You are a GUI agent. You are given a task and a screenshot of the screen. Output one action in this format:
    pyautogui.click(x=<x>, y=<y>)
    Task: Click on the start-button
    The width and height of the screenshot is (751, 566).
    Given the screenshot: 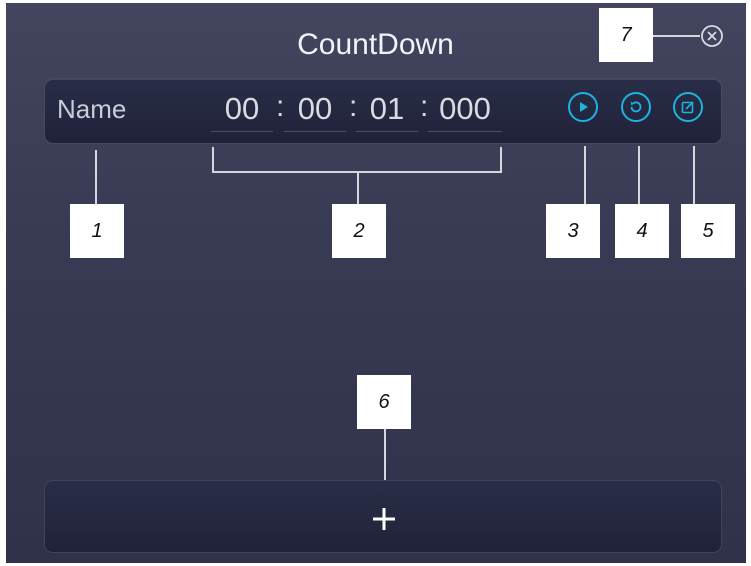 What is the action you would take?
    pyautogui.click(x=583, y=107)
    